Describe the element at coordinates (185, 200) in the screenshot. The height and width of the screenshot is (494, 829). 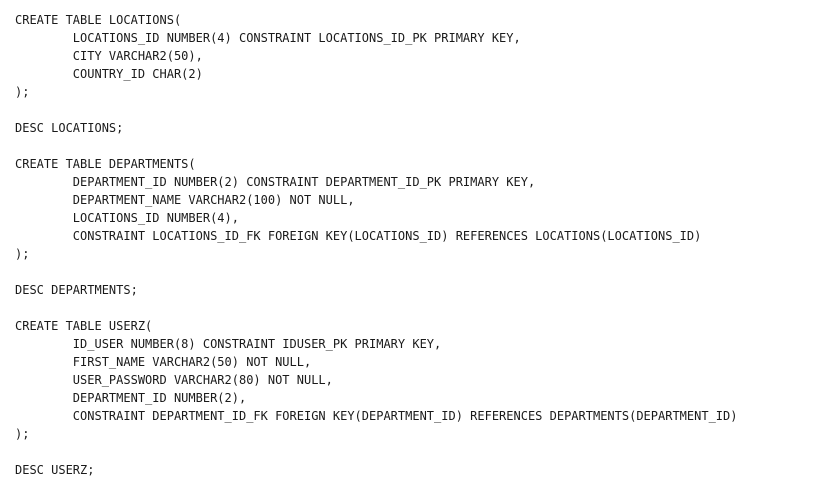
I see `code-line: DEPARTMENT_NAME VARCHAR2(100) NOT NULL,` at that location.